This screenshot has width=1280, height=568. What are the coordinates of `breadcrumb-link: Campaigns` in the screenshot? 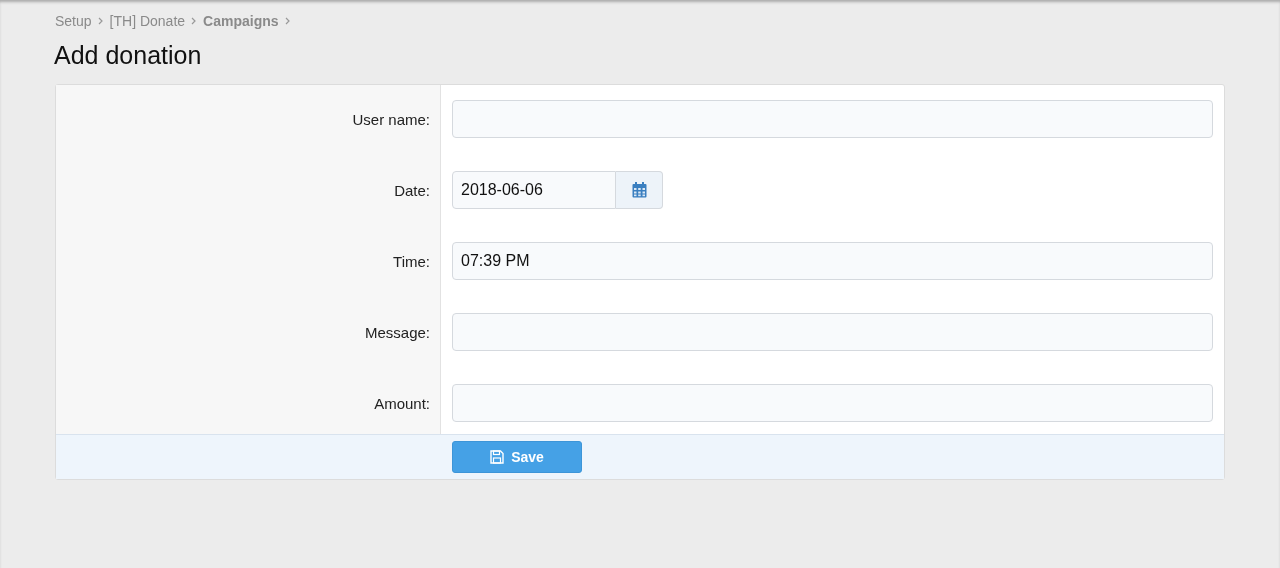 It's located at (241, 21).